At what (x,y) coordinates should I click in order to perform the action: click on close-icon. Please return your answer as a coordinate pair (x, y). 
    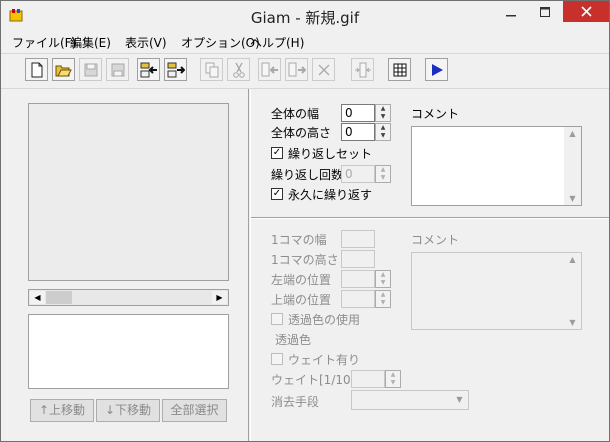
    Looking at the image, I should click on (586, 11).